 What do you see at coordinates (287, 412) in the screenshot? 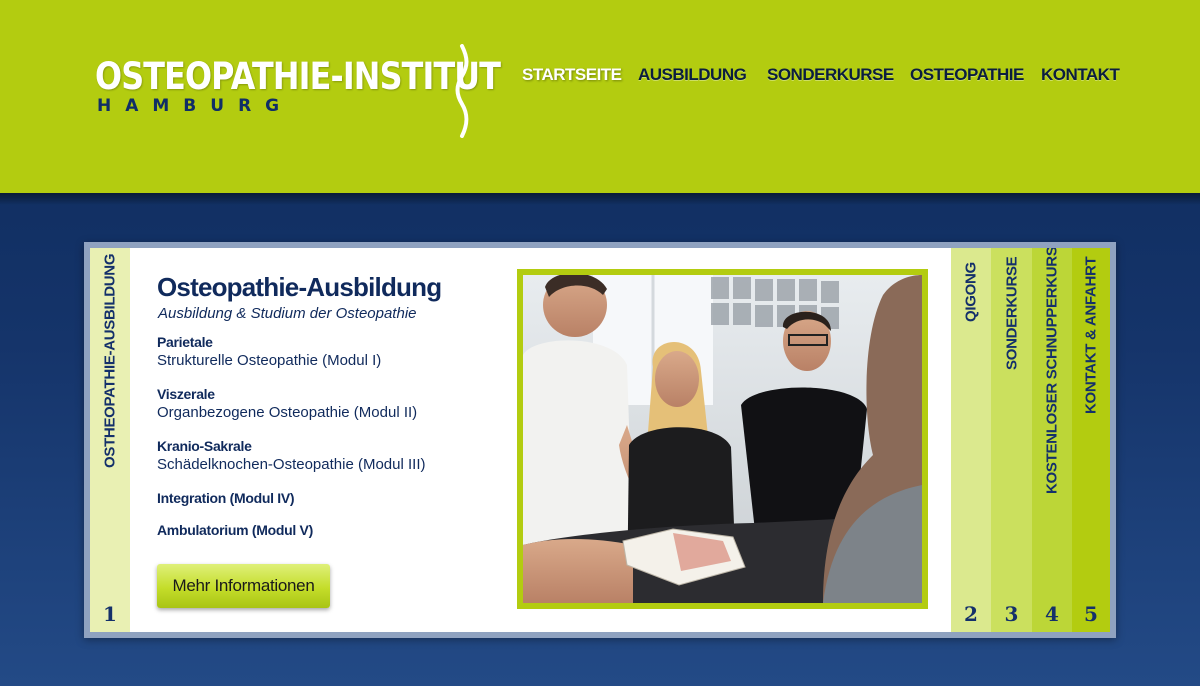
I see `module-description: Organbezogene Osteopathie (Modul II)` at bounding box center [287, 412].